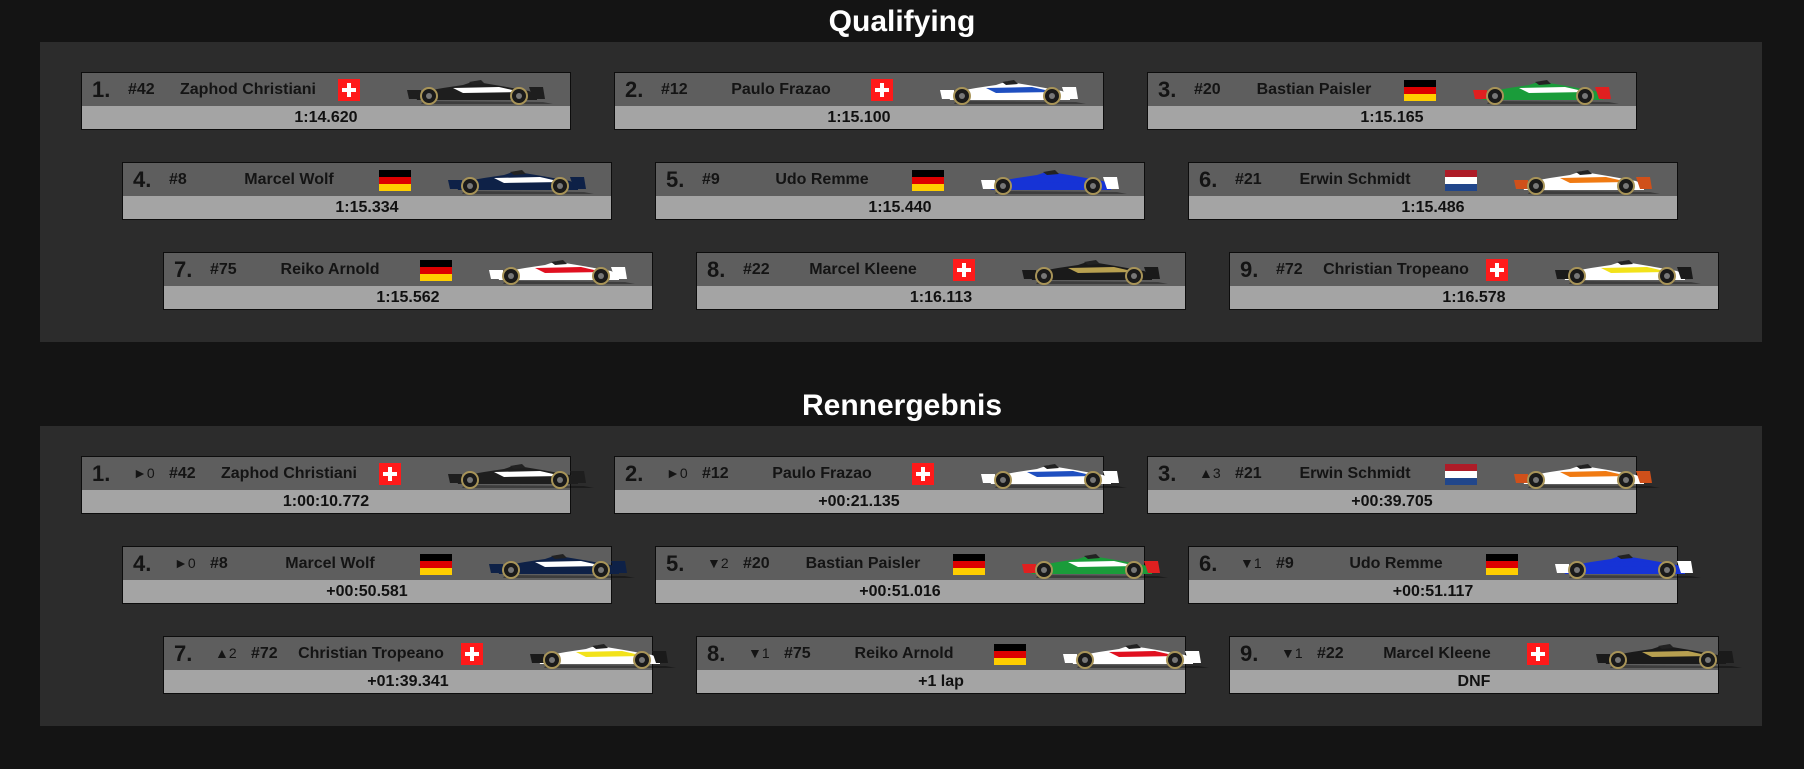 This screenshot has width=1804, height=769. What do you see at coordinates (326, 89) in the screenshot?
I see `driver-header: 1. #42 Zaphod Christiani` at bounding box center [326, 89].